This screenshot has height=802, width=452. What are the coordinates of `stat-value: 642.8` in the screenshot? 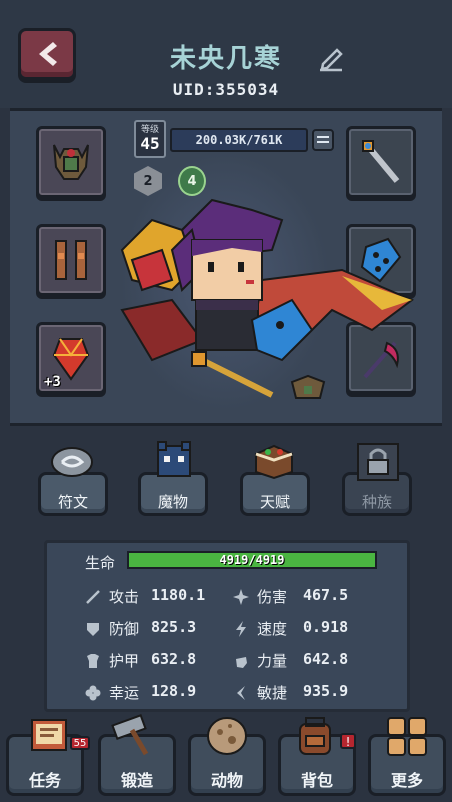 It's located at (326, 659).